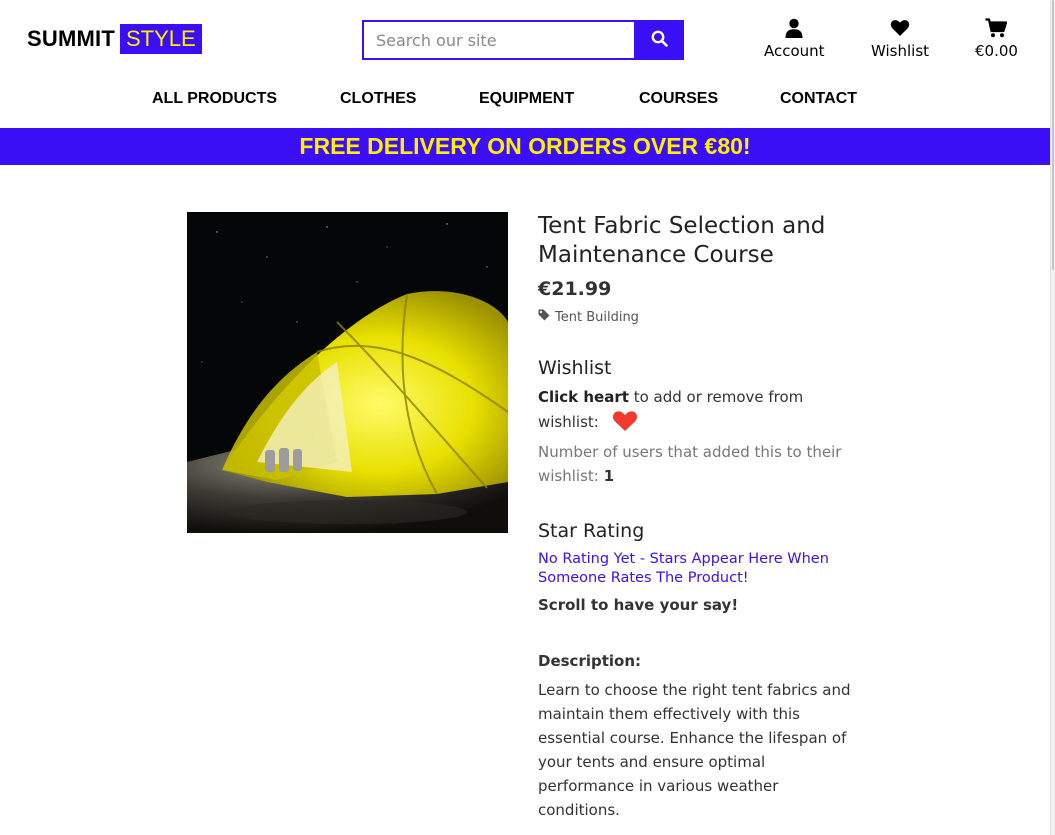 The height and width of the screenshot is (835, 1055). Describe the element at coordinates (347, 372) in the screenshot. I see `product-image` at that location.